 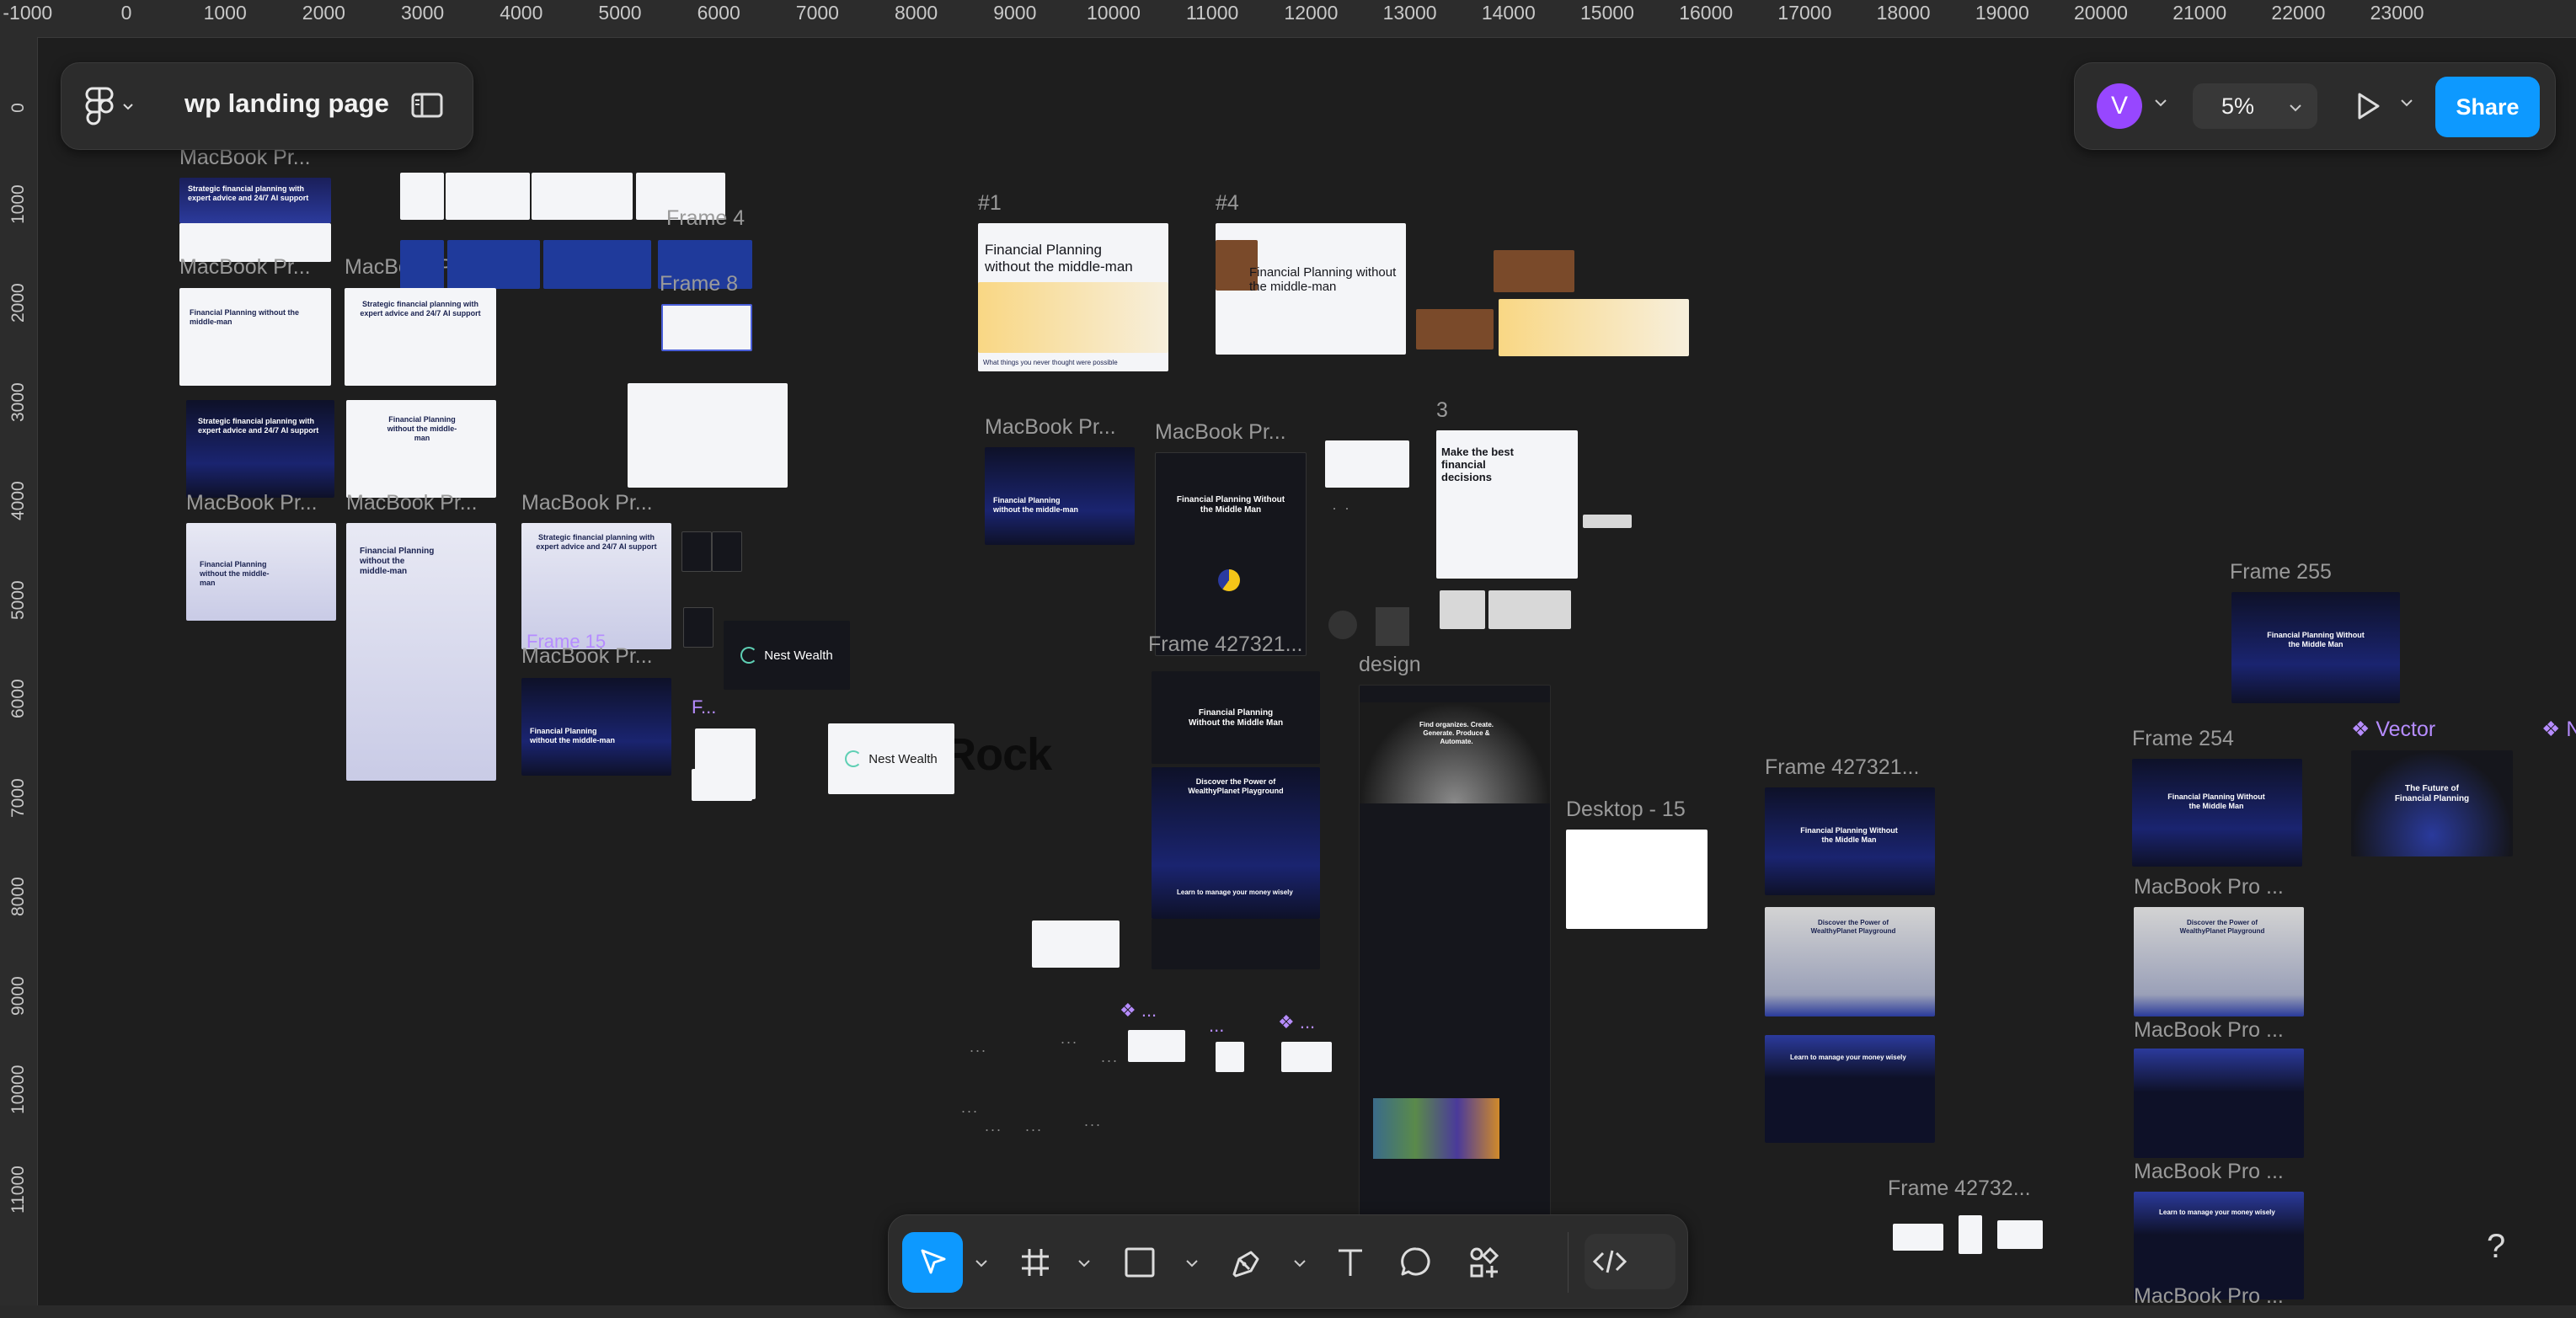 What do you see at coordinates (286, 103) in the screenshot?
I see `file-name: wp landing page` at bounding box center [286, 103].